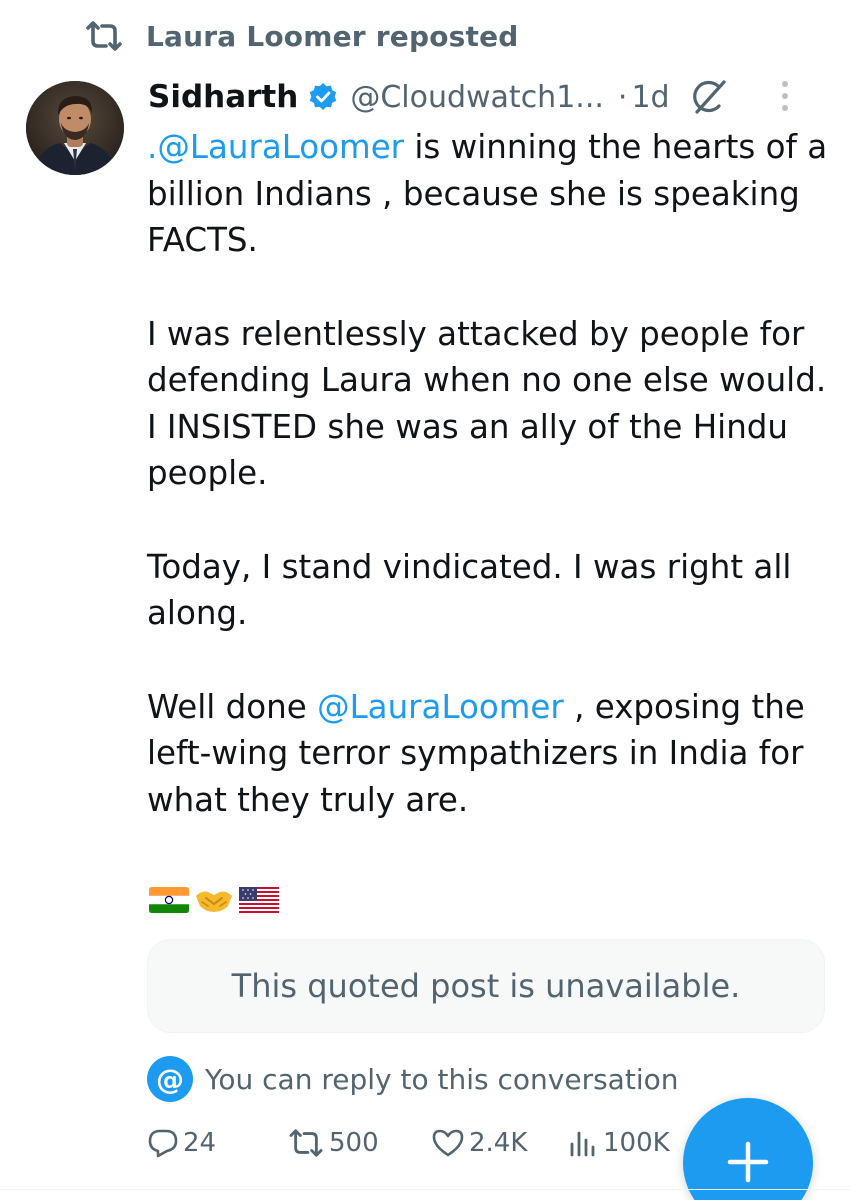 The height and width of the screenshot is (1200, 851). Describe the element at coordinates (425, 1189) in the screenshot. I see `divider` at that location.